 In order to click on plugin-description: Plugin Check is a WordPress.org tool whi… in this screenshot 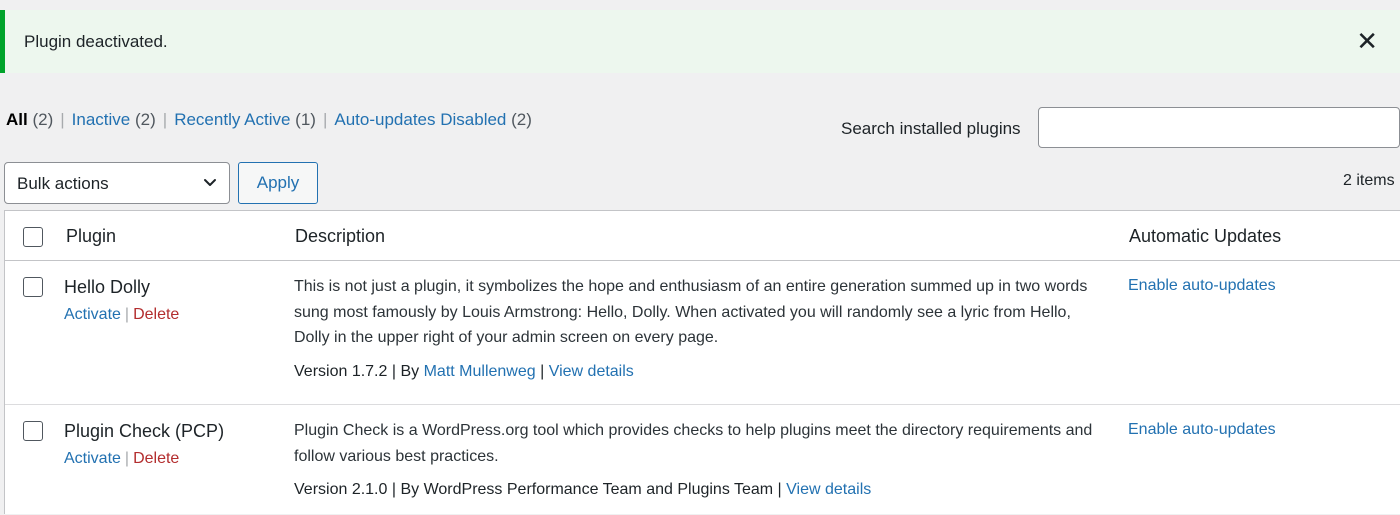, I will do `click(693, 443)`.